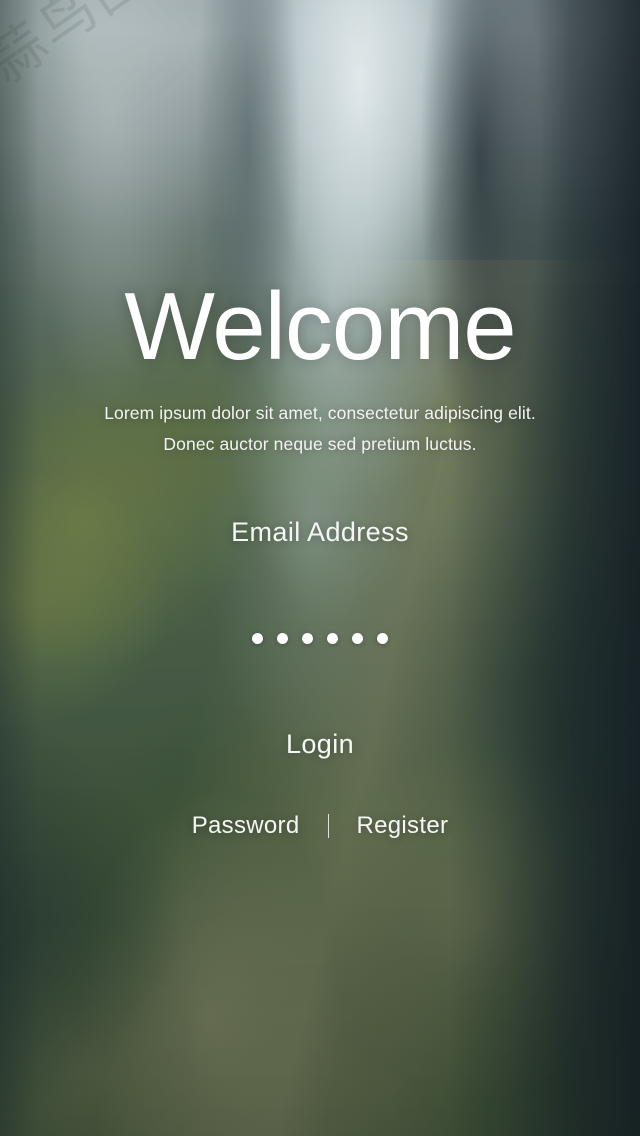 This screenshot has width=640, height=1136. I want to click on register-link: Register, so click(403, 826).